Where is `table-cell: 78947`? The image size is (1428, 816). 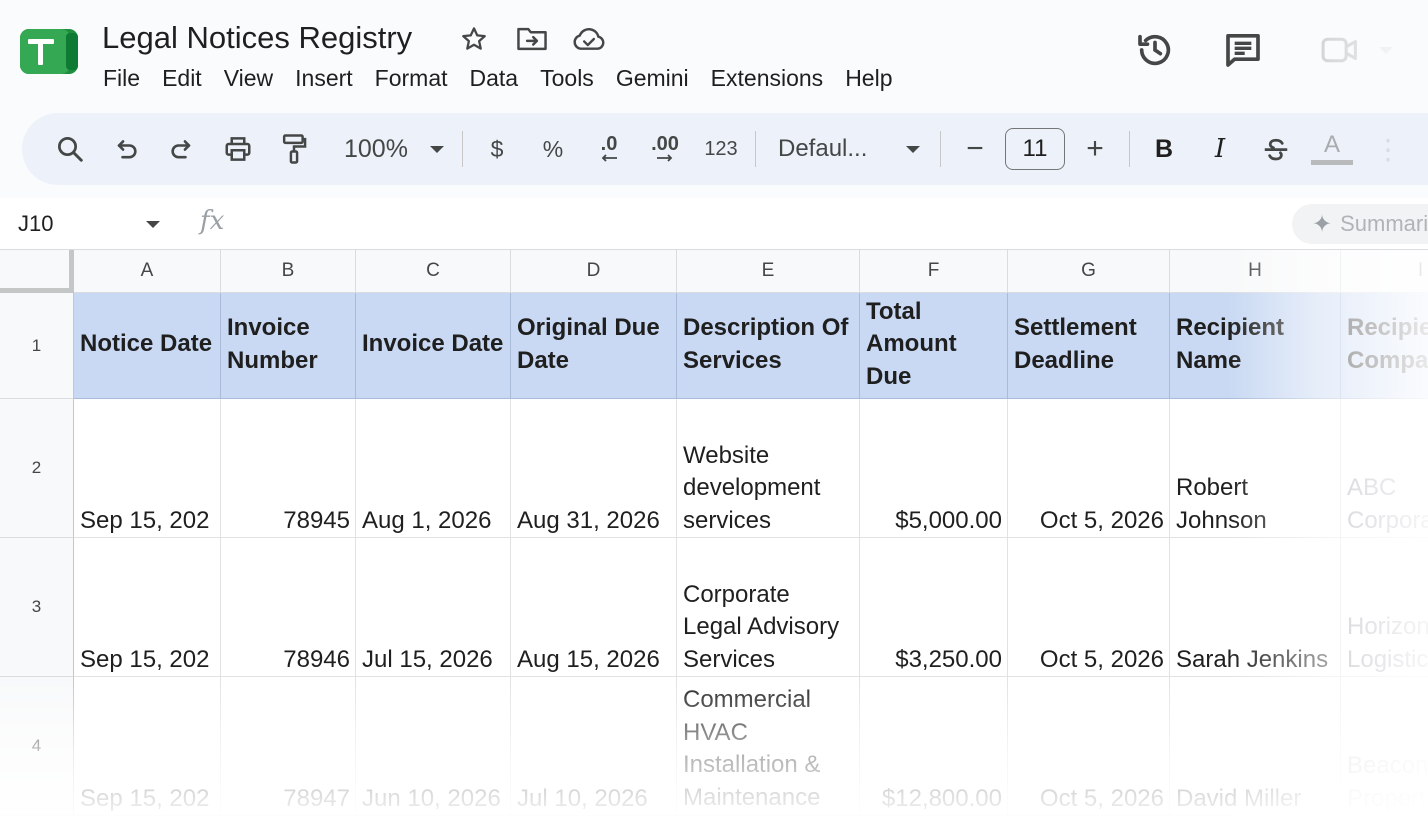
table-cell: 78947 is located at coordinates (288, 746).